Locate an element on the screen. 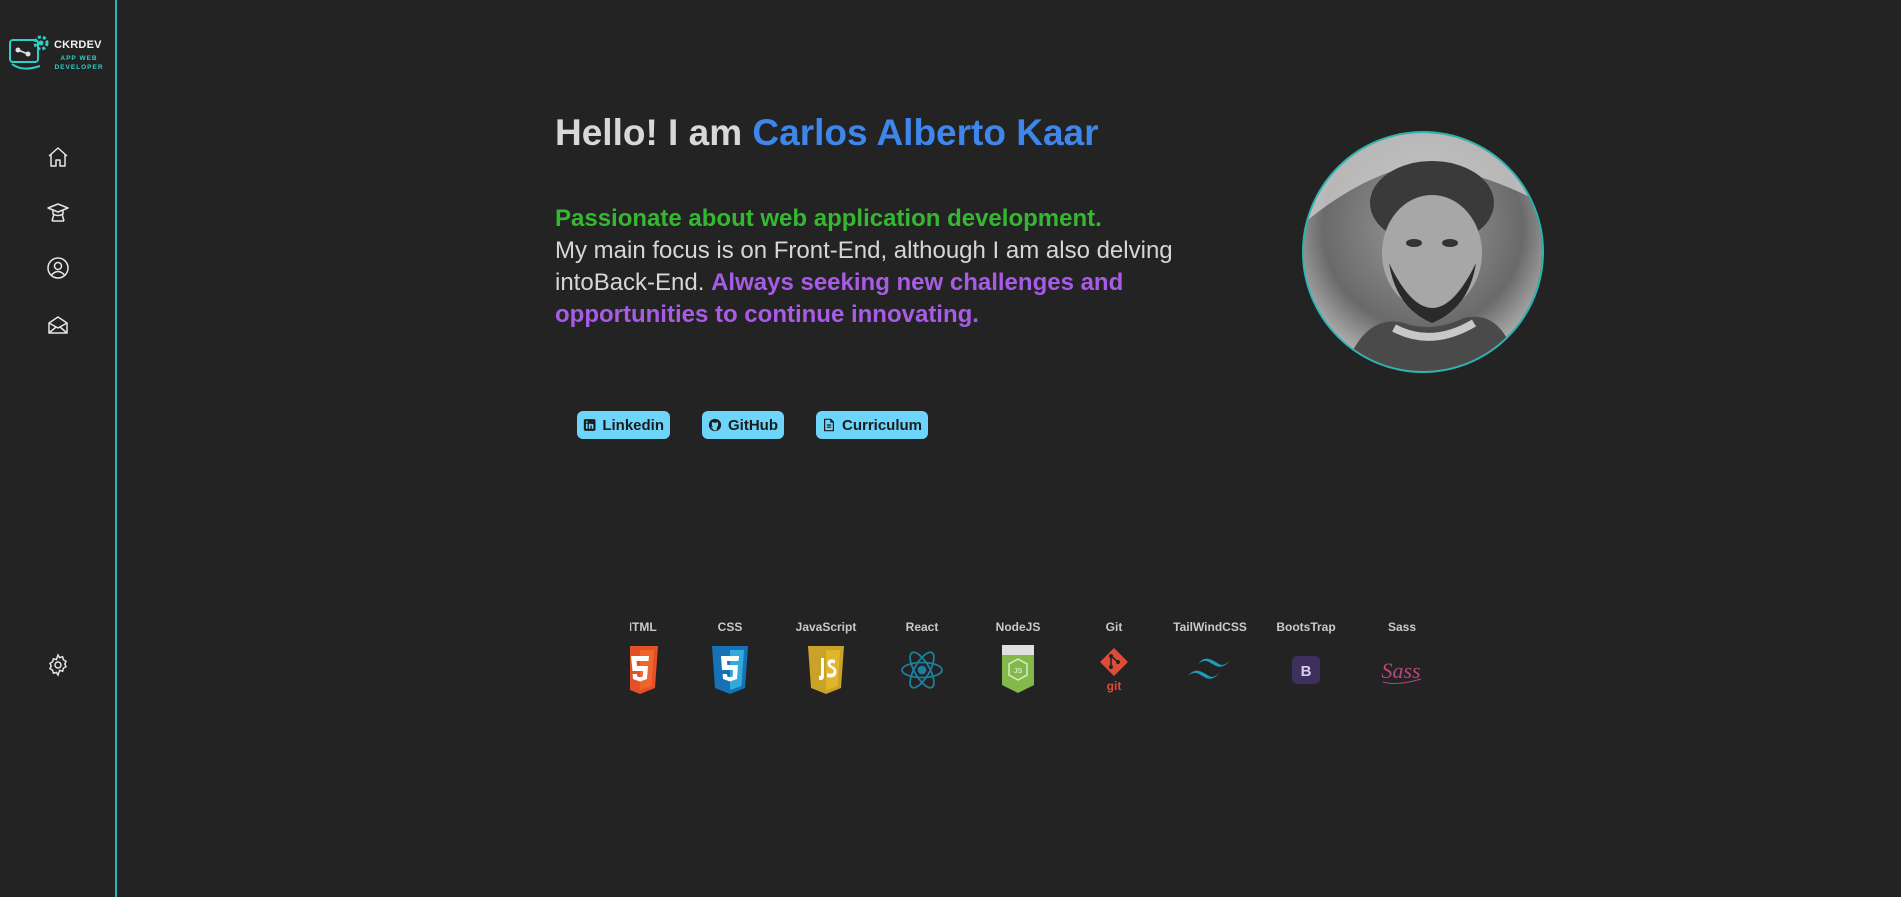 The height and width of the screenshot is (897, 1901). tech-label-javascript: JavaScript is located at coordinates (826, 627).